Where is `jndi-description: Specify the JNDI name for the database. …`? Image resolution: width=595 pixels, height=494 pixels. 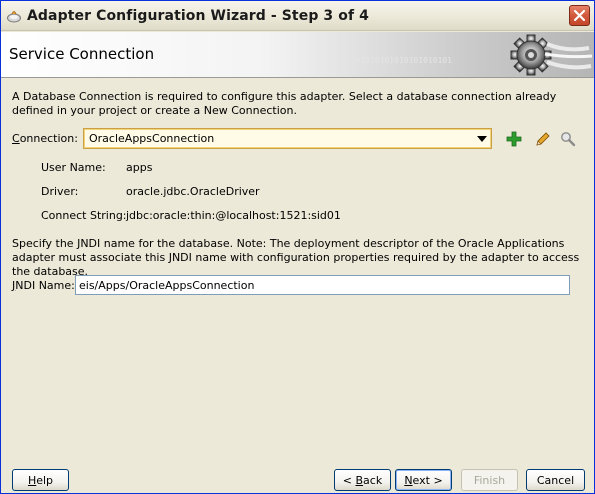
jndi-description: Specify the JNDI name for the database. … is located at coordinates (296, 257).